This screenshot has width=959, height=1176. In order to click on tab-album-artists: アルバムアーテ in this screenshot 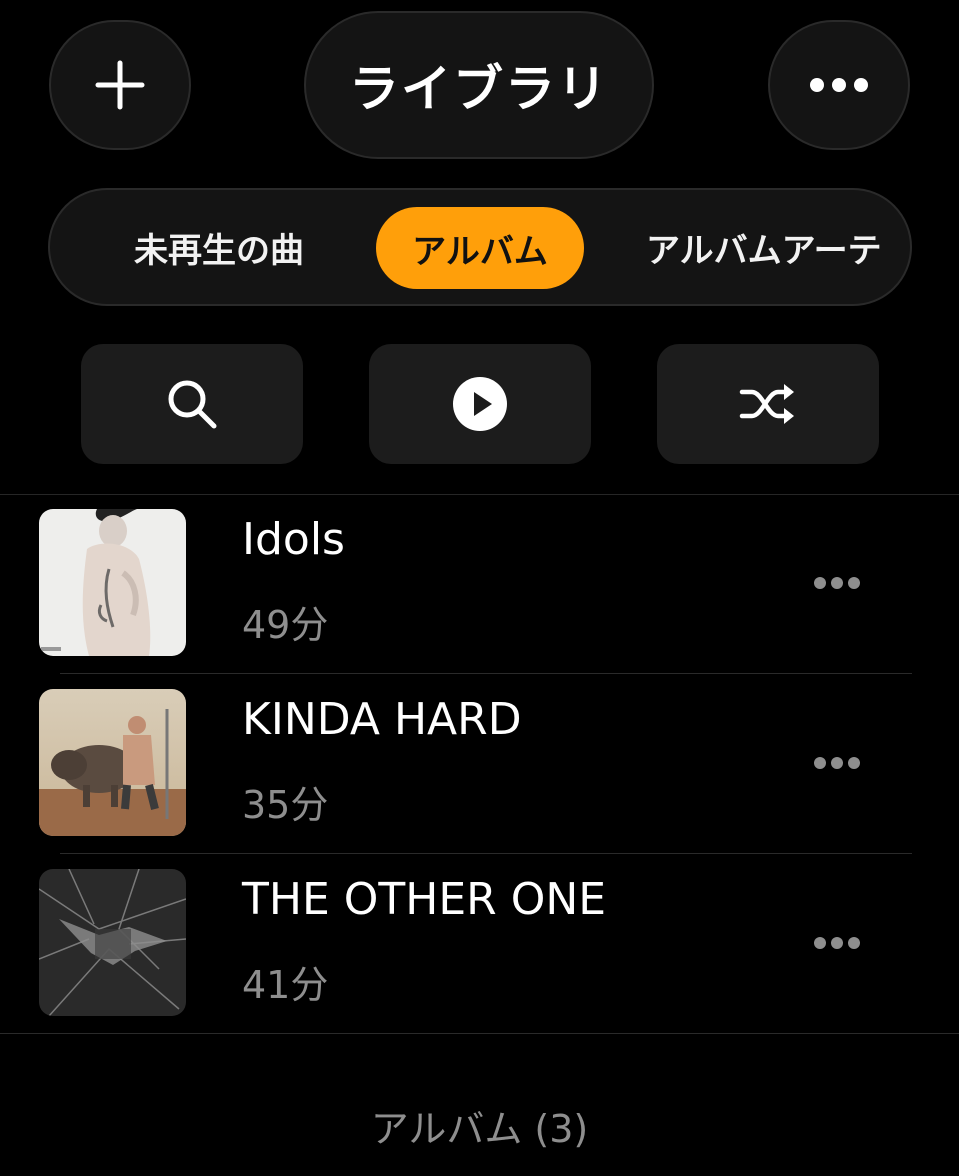, I will do `click(764, 247)`.